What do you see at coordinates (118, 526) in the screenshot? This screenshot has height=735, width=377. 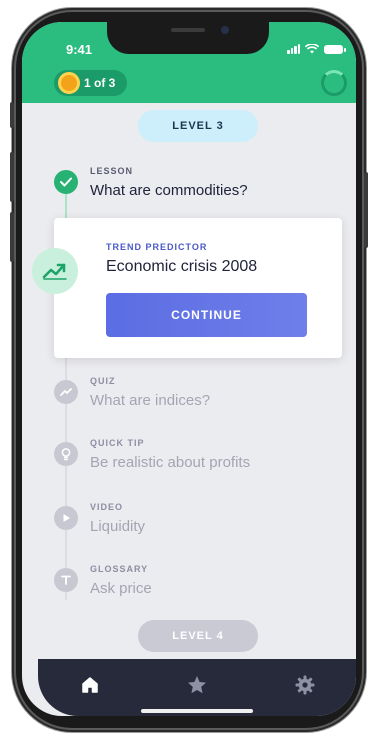 I see `step-title: Liquidity` at bounding box center [118, 526].